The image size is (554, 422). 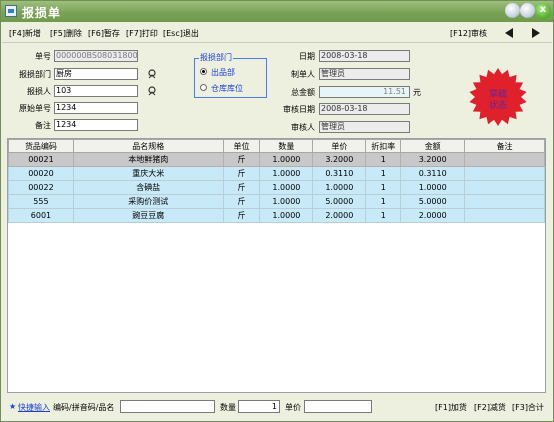 I want to click on table-row: 6001 豌豆豆腐 斤 1.0000 2.0000 1 2.0000, so click(x=276, y=215).